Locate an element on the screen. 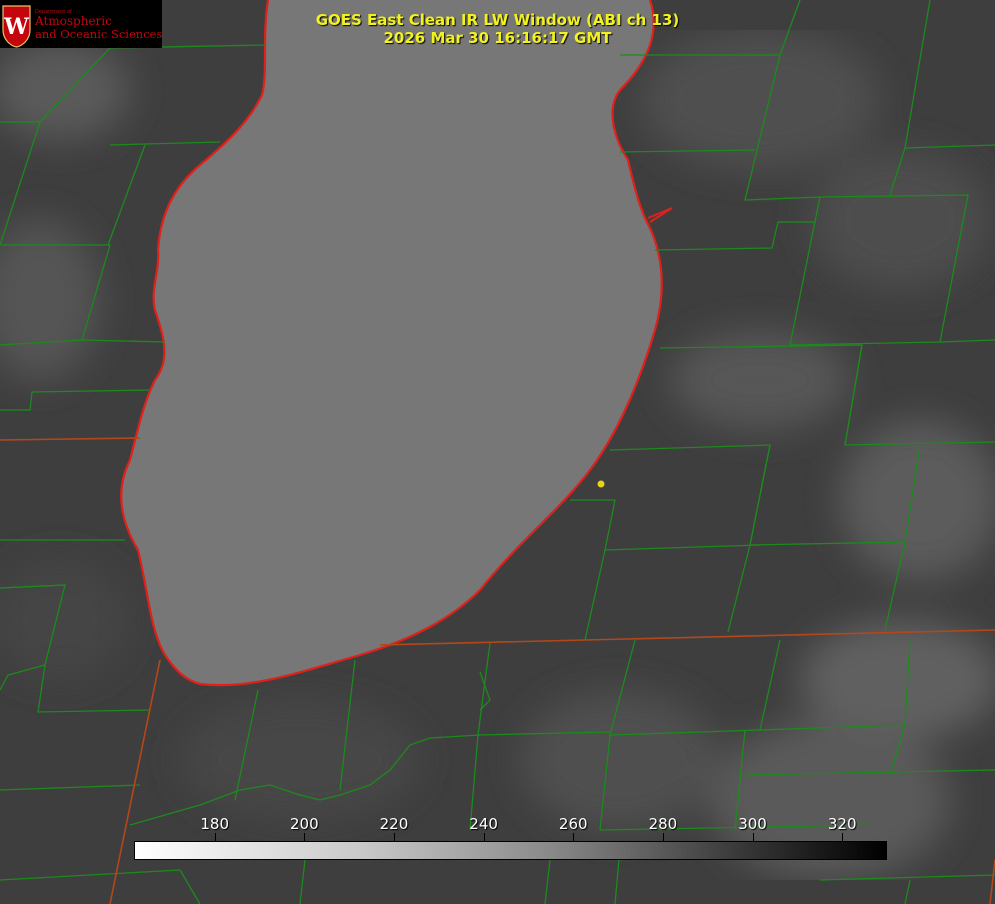  title-product: GOES East Clean IR LW Window (ABI ch 13) is located at coordinates (497, 20).